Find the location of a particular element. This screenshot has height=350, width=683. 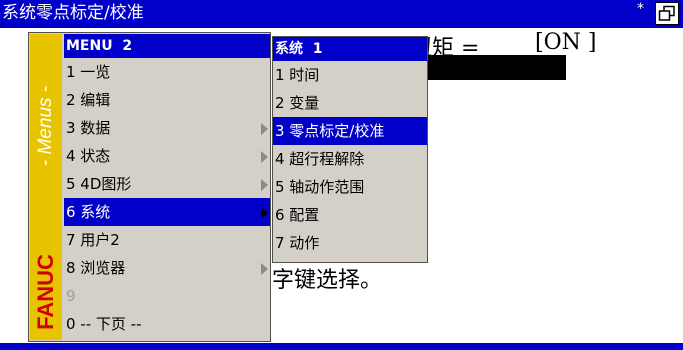

restore-window-icon is located at coordinates (666, 13).